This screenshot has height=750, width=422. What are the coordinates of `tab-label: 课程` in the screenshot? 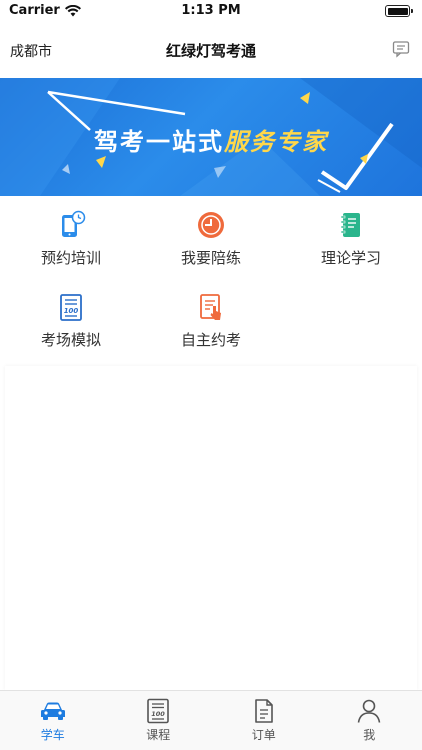 It's located at (158, 735).